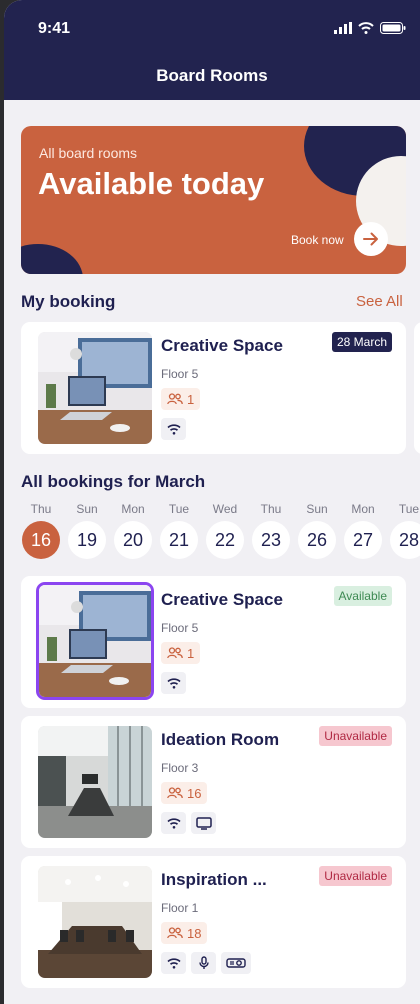  I want to click on day-21: Tue 21, so click(179, 530).